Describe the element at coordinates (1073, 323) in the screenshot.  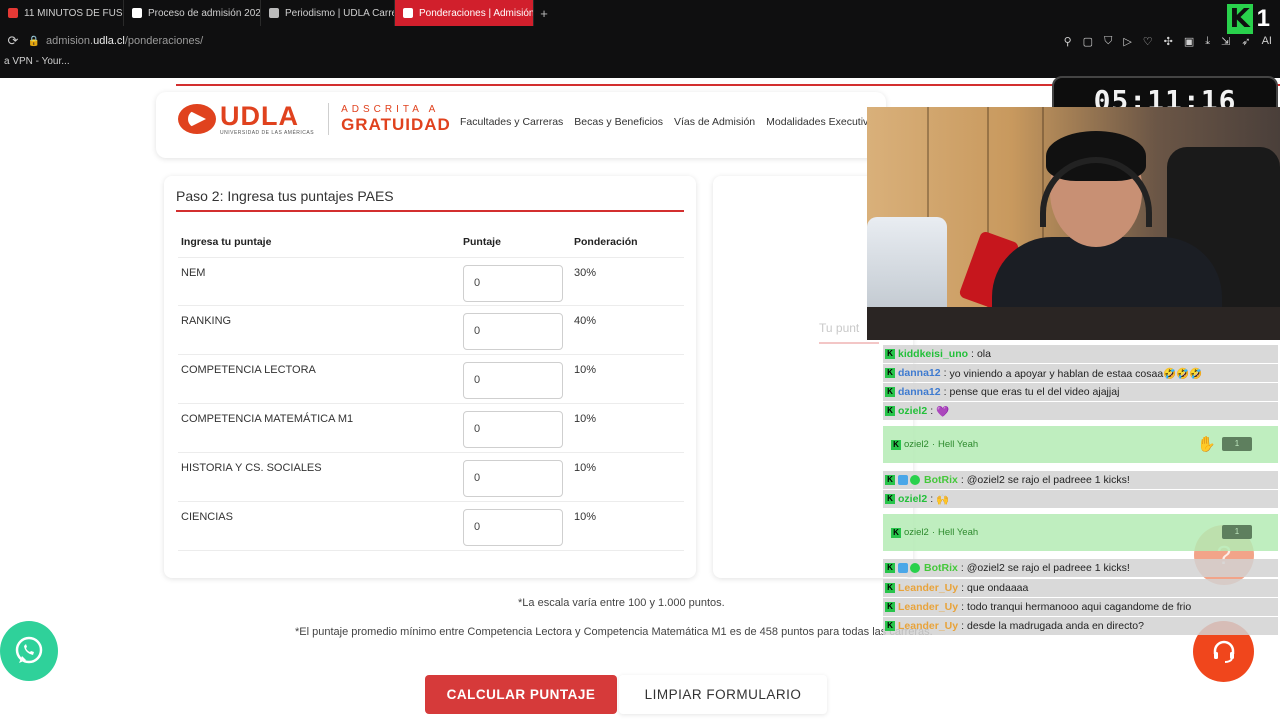
I see `desk` at that location.